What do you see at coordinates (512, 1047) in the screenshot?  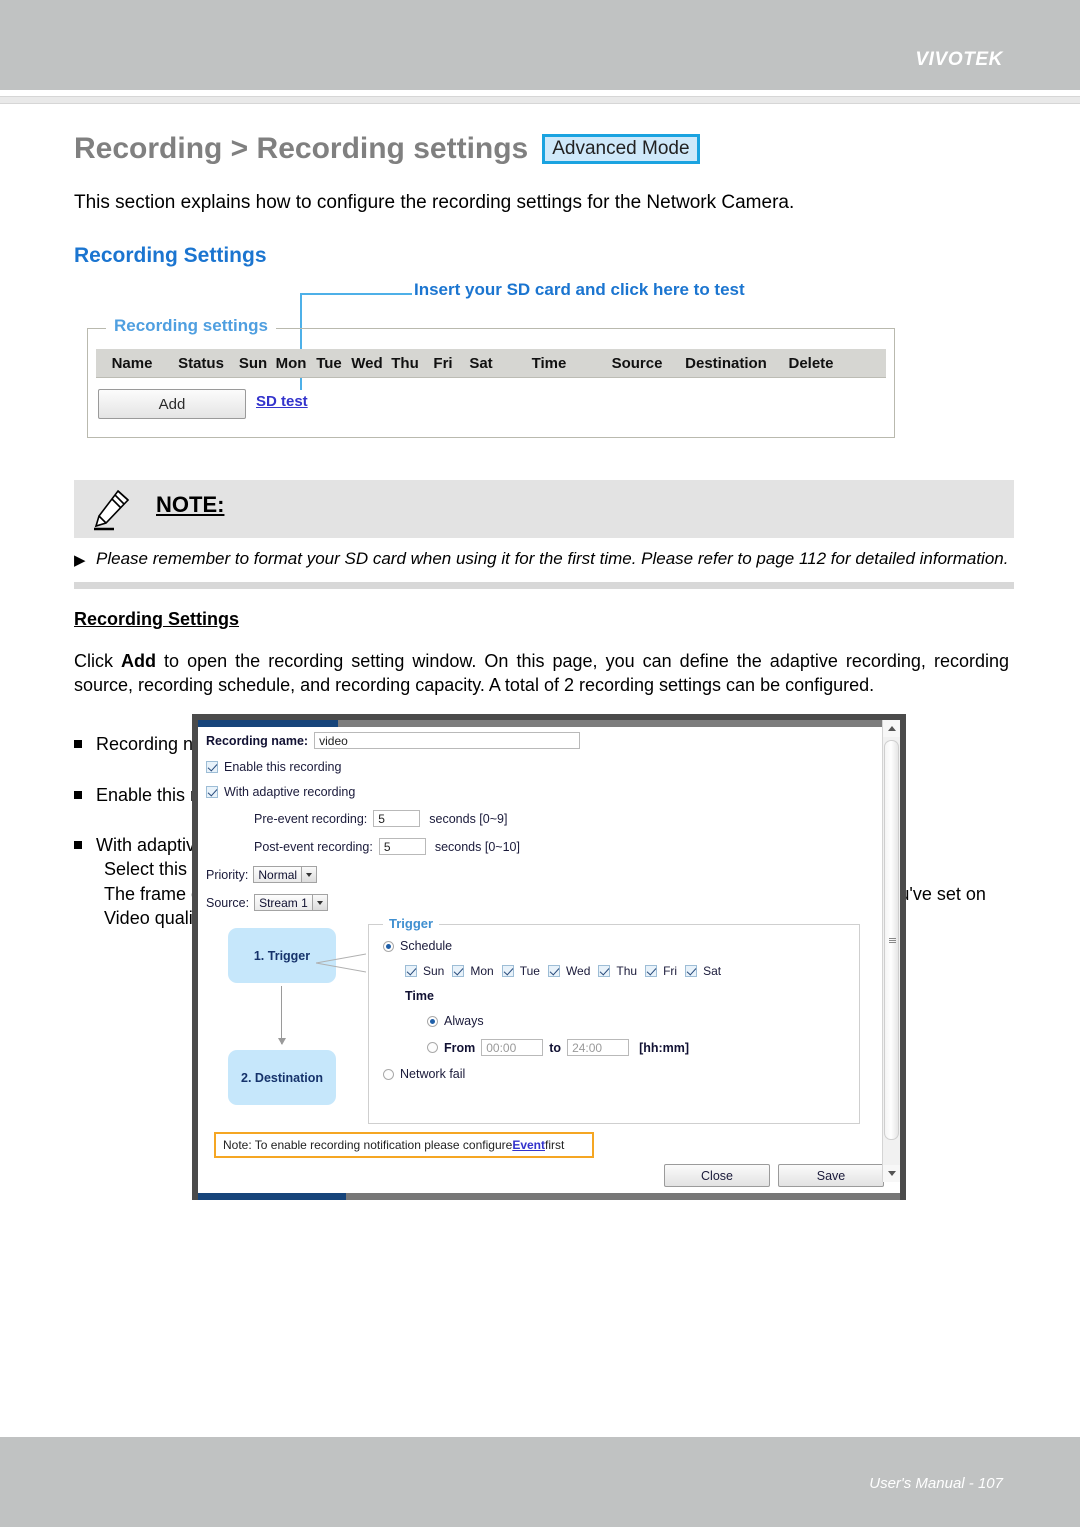 I see `from-time-input: 00:00` at bounding box center [512, 1047].